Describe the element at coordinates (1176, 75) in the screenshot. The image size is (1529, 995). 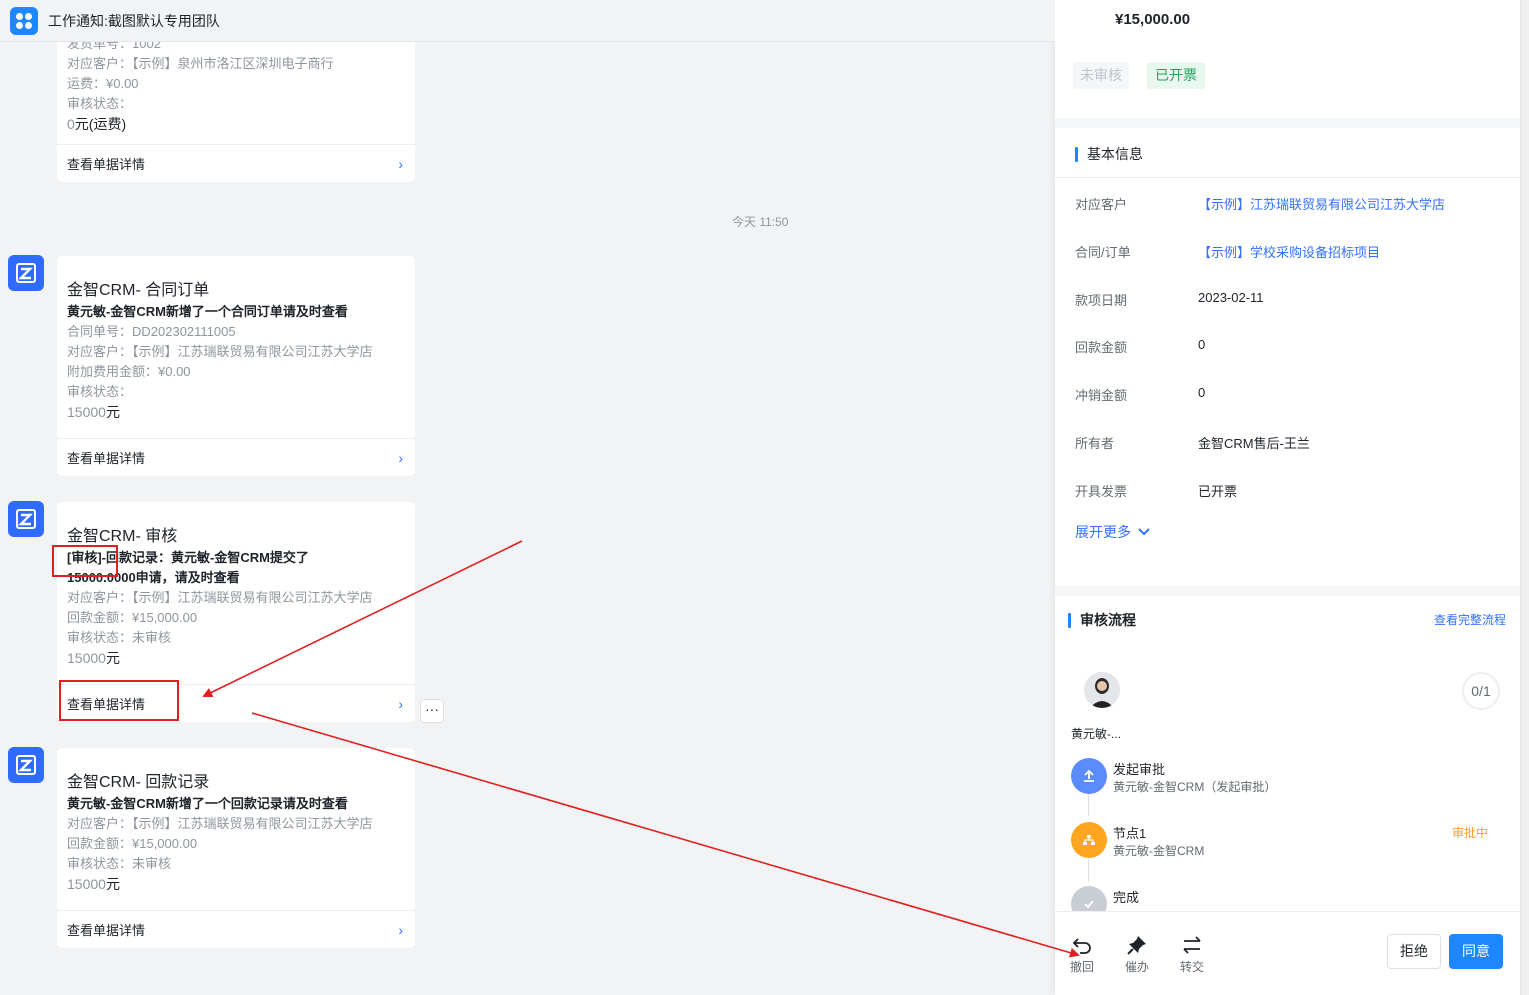
I see `status-badge-invoiced: 已开票` at that location.